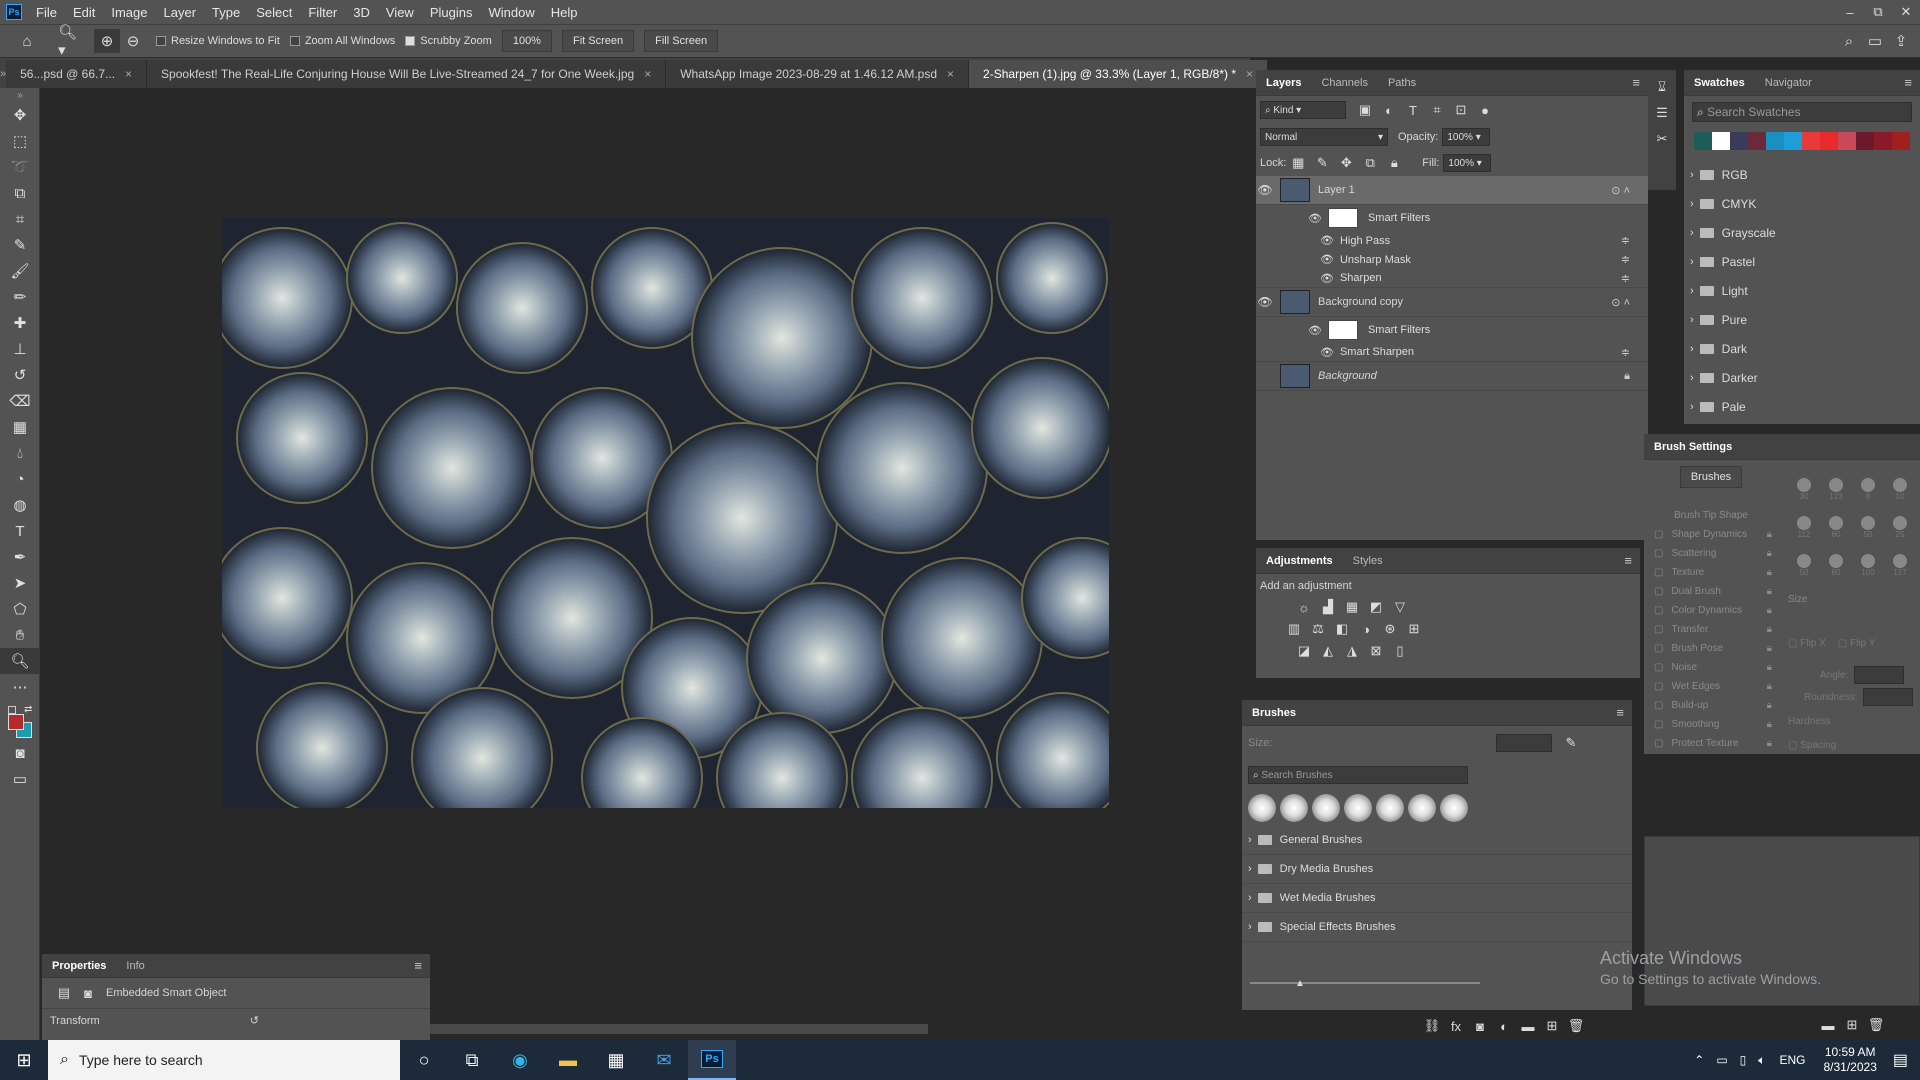 The image size is (1920, 1080). I want to click on collapse-arrows-icon: », so click(20, 95).